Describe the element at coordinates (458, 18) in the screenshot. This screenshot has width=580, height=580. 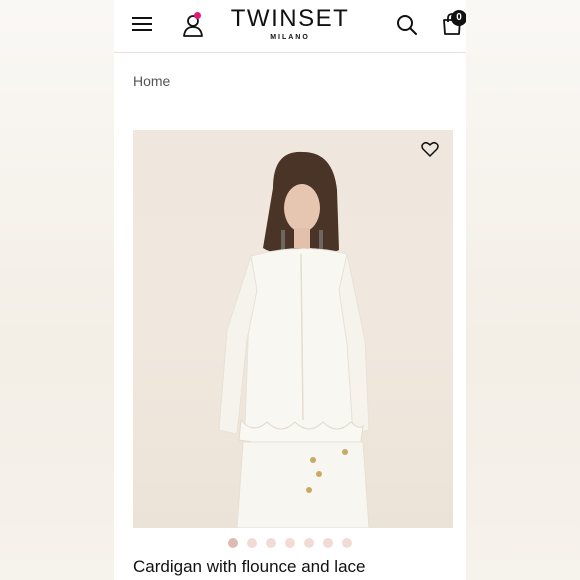
I see `cart-count-badge: 0` at that location.